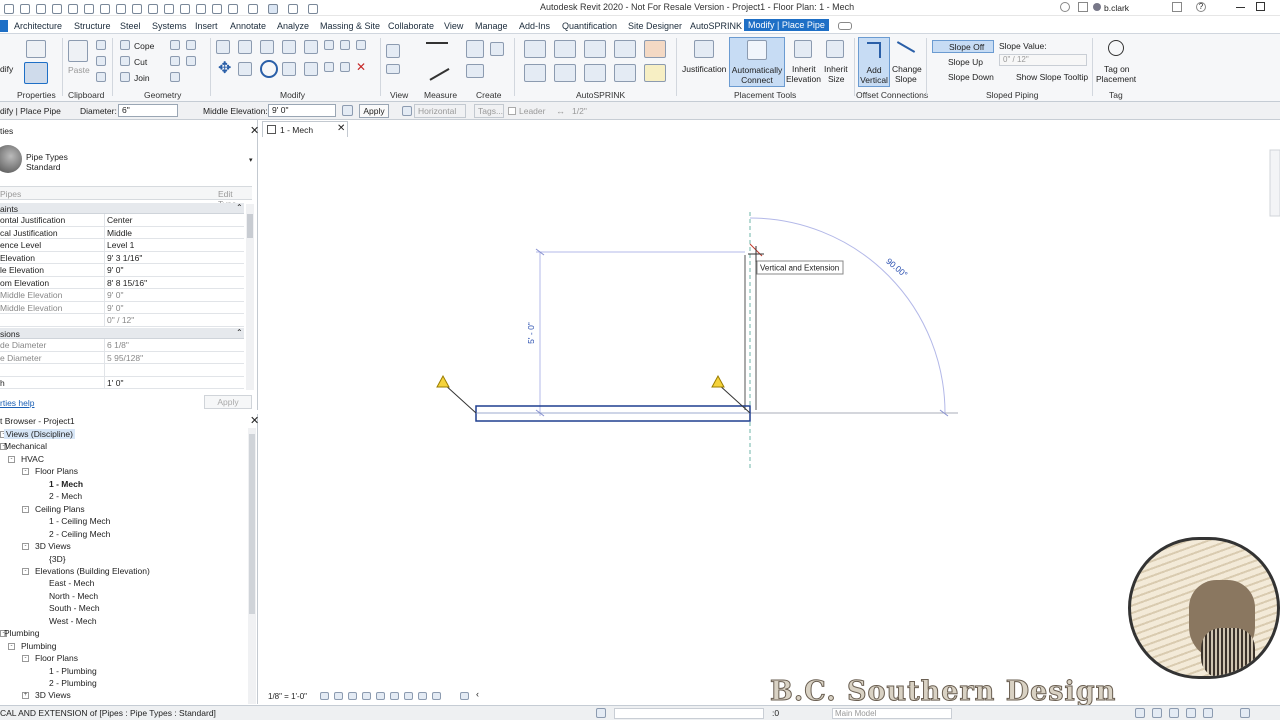 The height and width of the screenshot is (720, 1280). What do you see at coordinates (350, 26) in the screenshot?
I see `tab-massing-site: Massing & Site` at bounding box center [350, 26].